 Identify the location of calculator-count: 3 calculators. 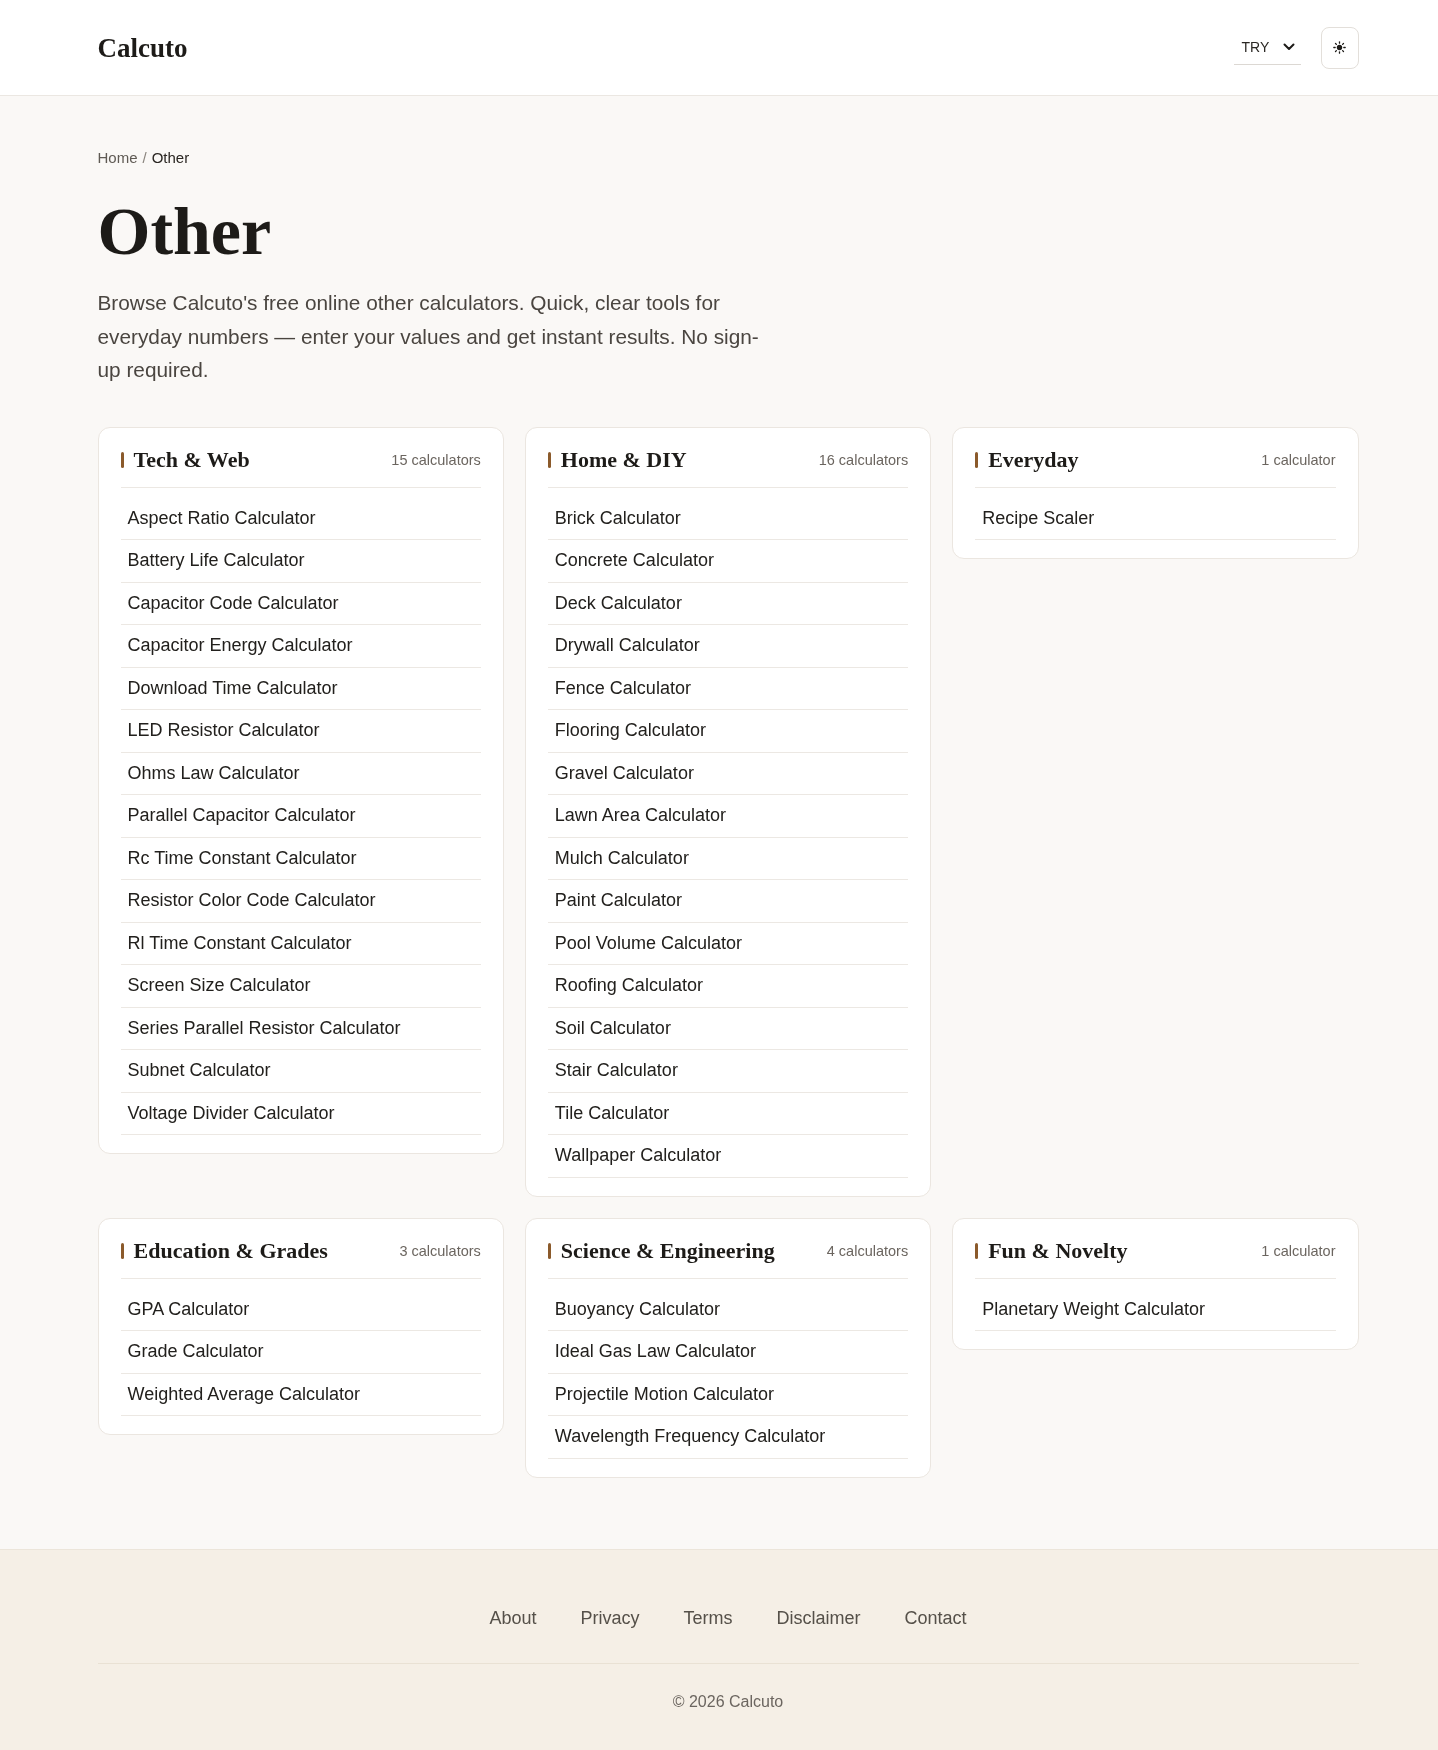
(440, 1250).